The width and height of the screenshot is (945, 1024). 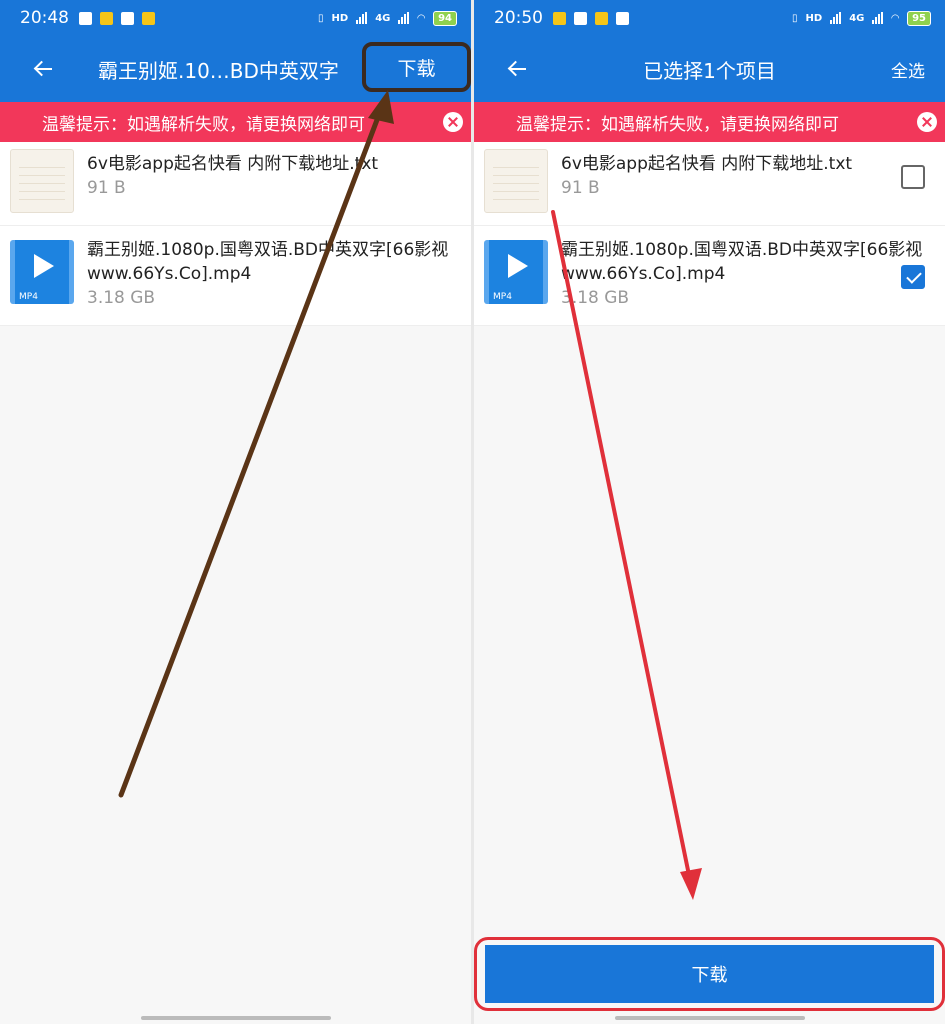 What do you see at coordinates (913, 277) in the screenshot?
I see `file-checkbox-checked` at bounding box center [913, 277].